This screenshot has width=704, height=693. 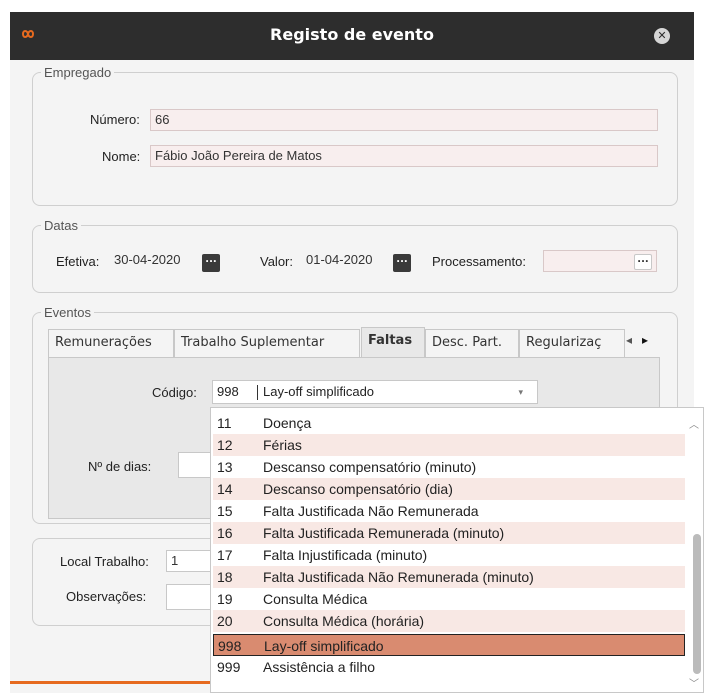 I want to click on dias-label: Nº de dias:, so click(x=120, y=466).